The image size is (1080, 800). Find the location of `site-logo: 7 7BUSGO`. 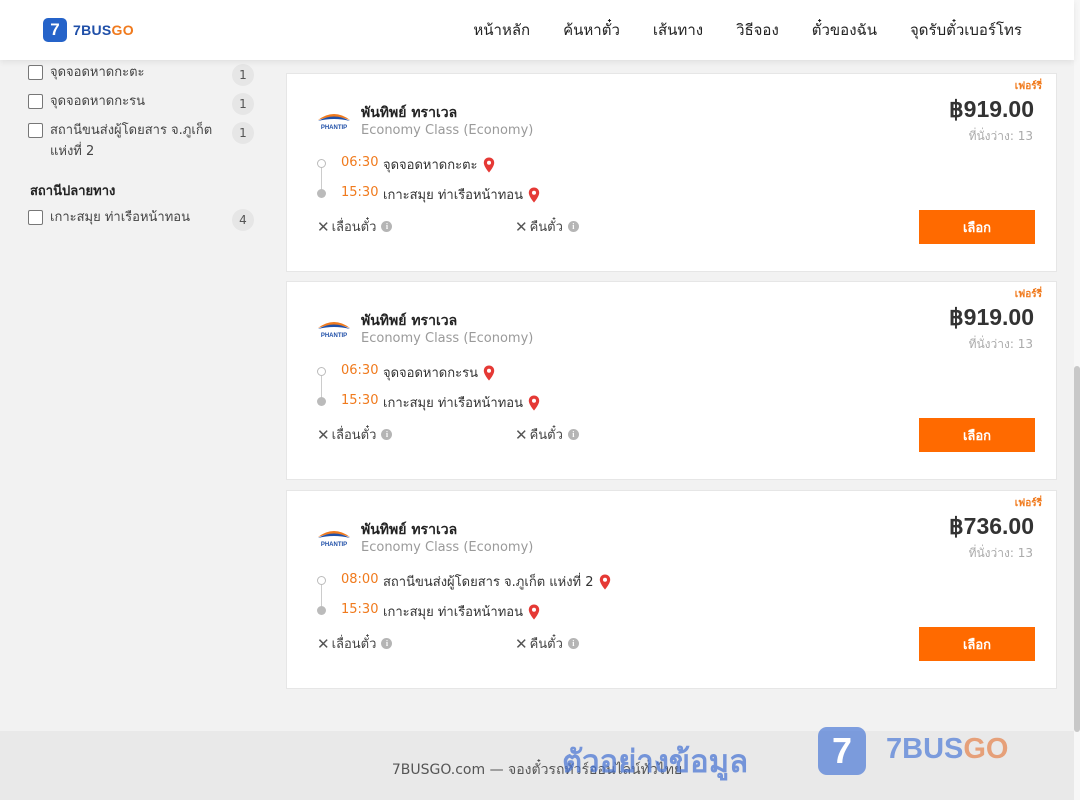

site-logo: 7 7BUSGO is located at coordinates (88, 30).